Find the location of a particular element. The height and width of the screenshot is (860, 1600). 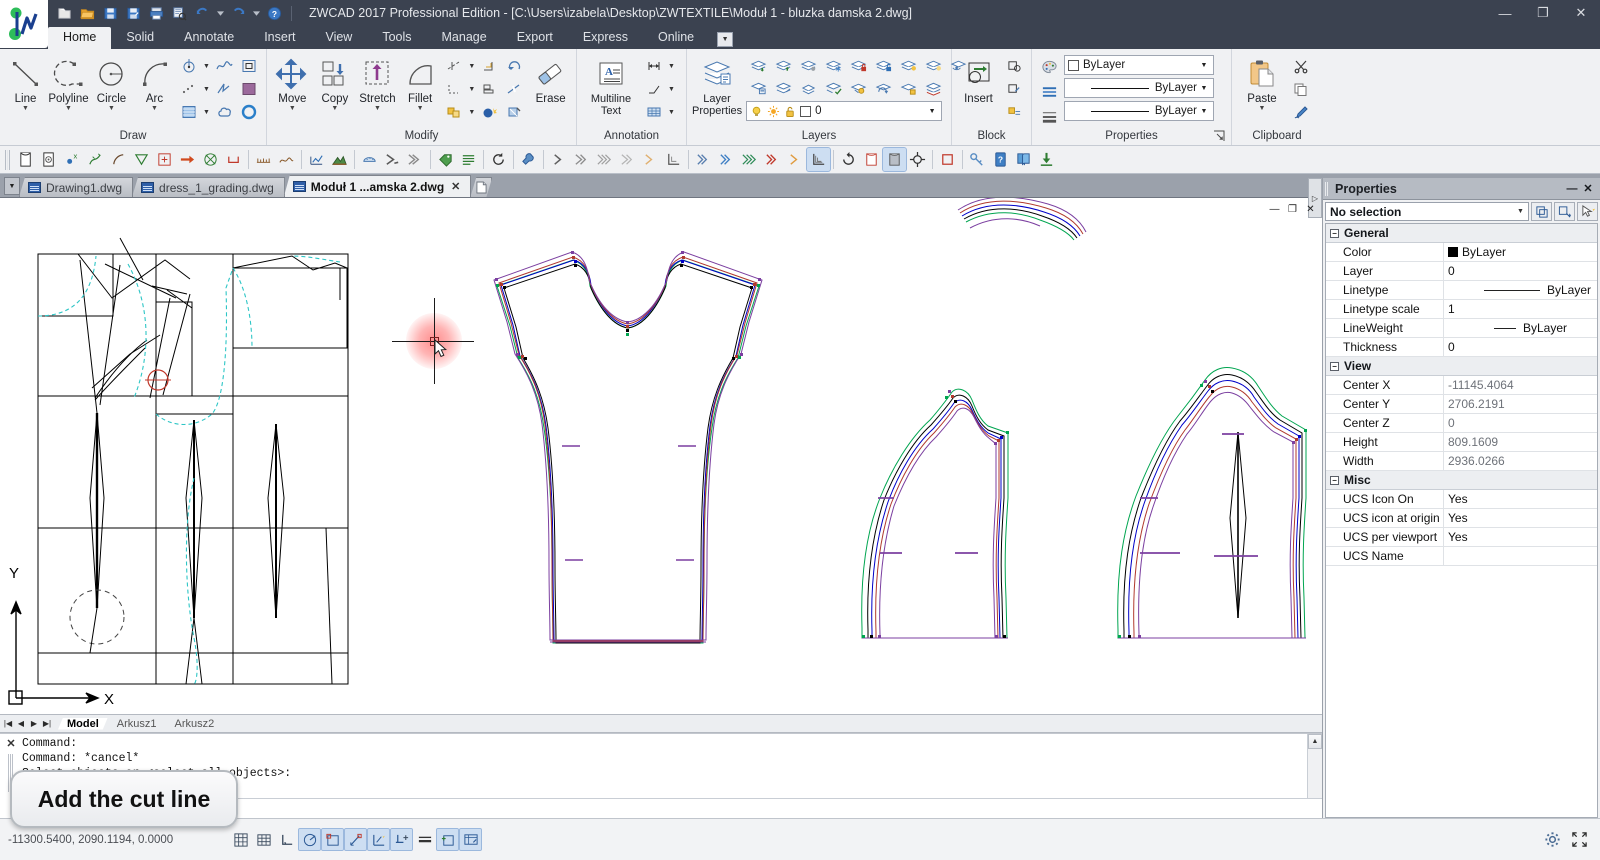

panel-grip is located at coordinates (1328, 188).